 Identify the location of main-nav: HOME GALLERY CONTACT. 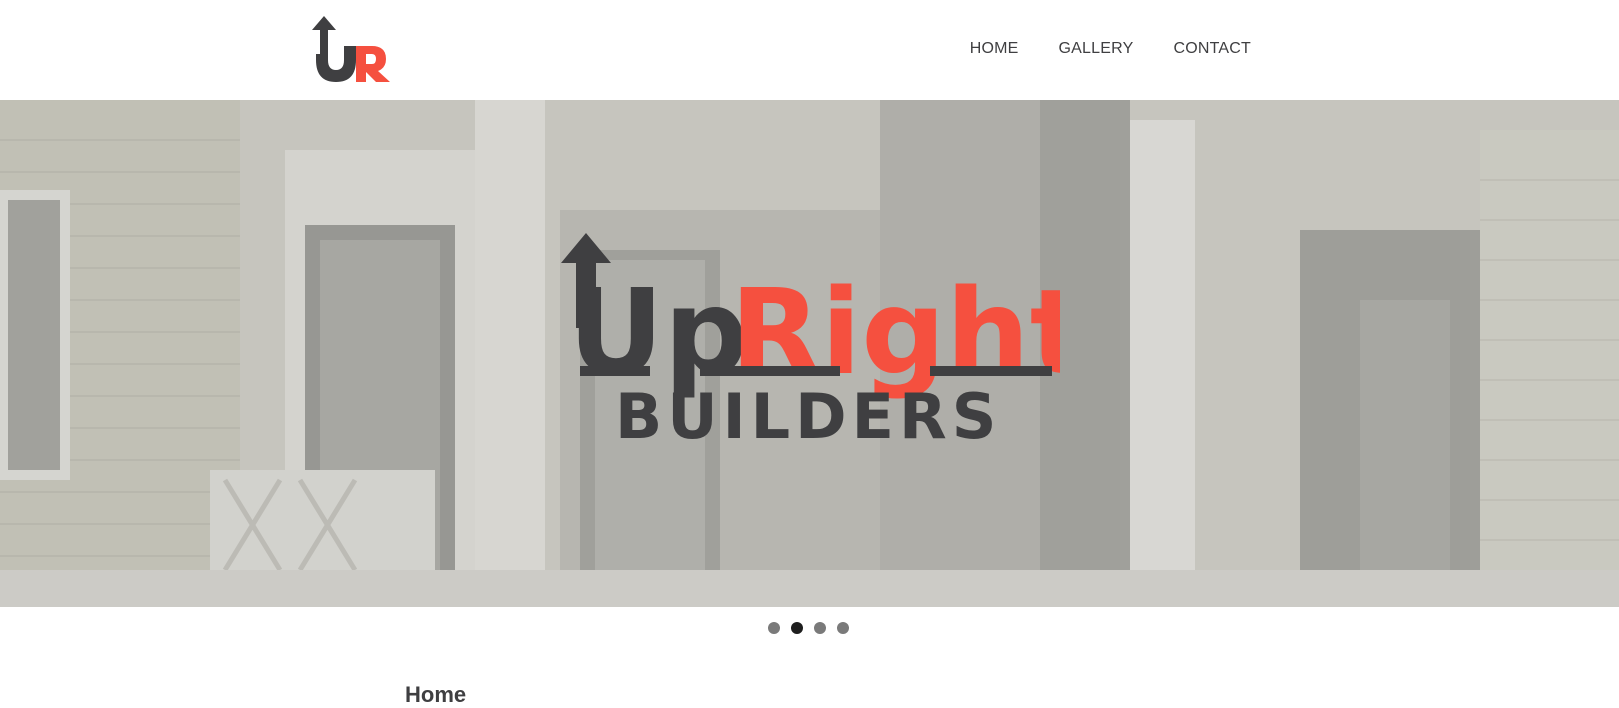
(1110, 49).